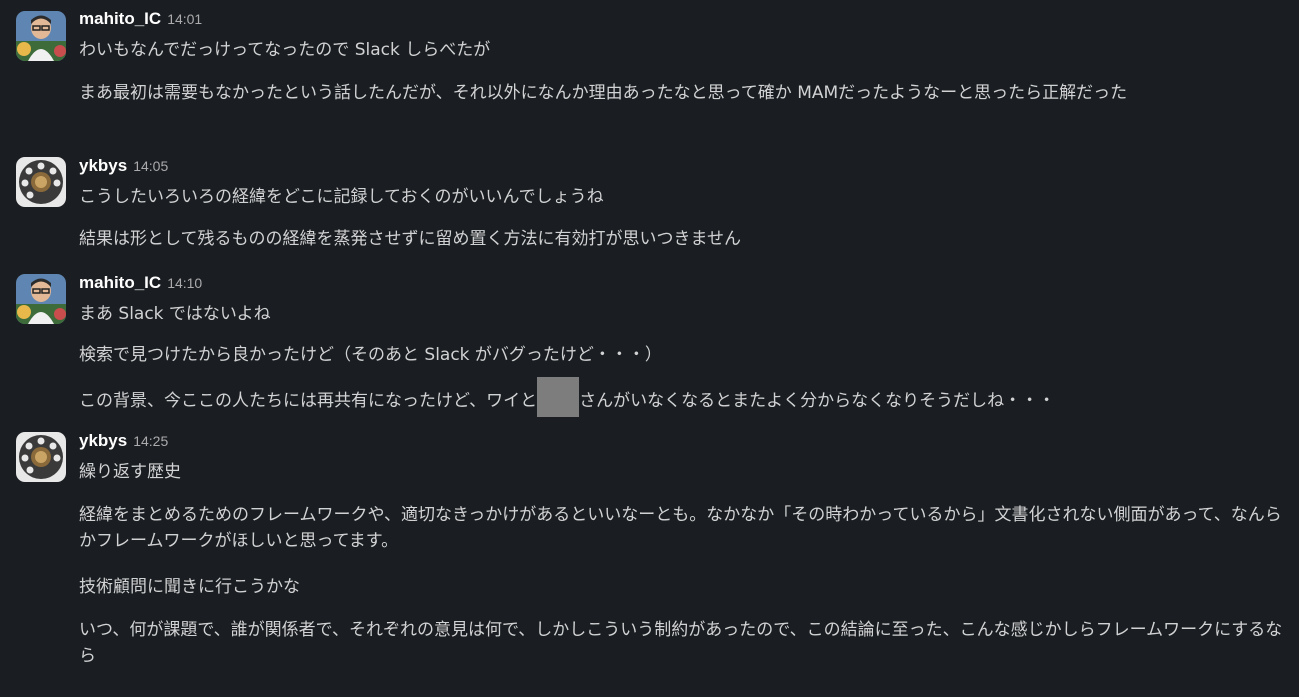 The image size is (1299, 697). What do you see at coordinates (285, 50) in the screenshot?
I see `message-text: わいもなんでだっけってなったので Slack しらべたが` at bounding box center [285, 50].